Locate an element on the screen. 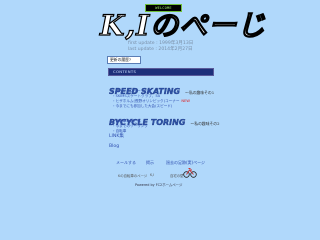 The image size is (320, 240). last-update-text: last update : 2014年2月27日 is located at coordinates (160, 49).